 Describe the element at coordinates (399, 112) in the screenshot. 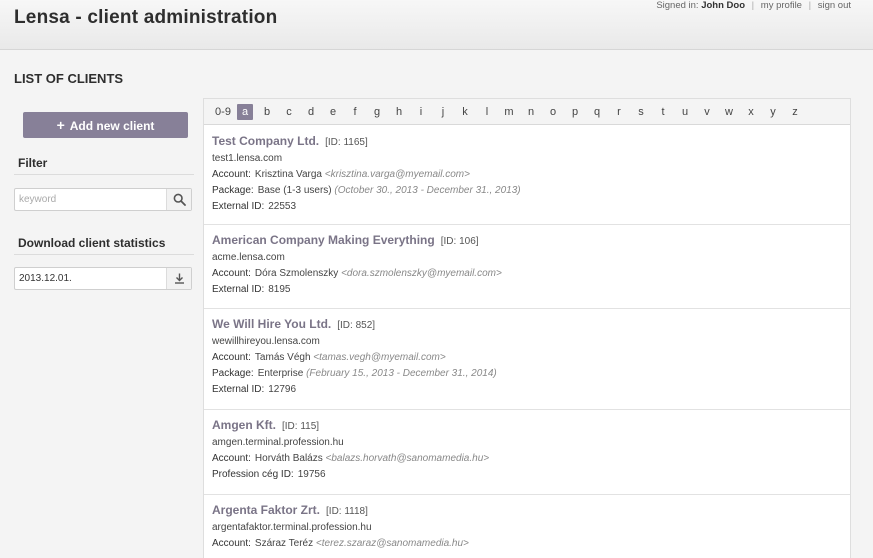

I see `letter-filter-h: h` at that location.